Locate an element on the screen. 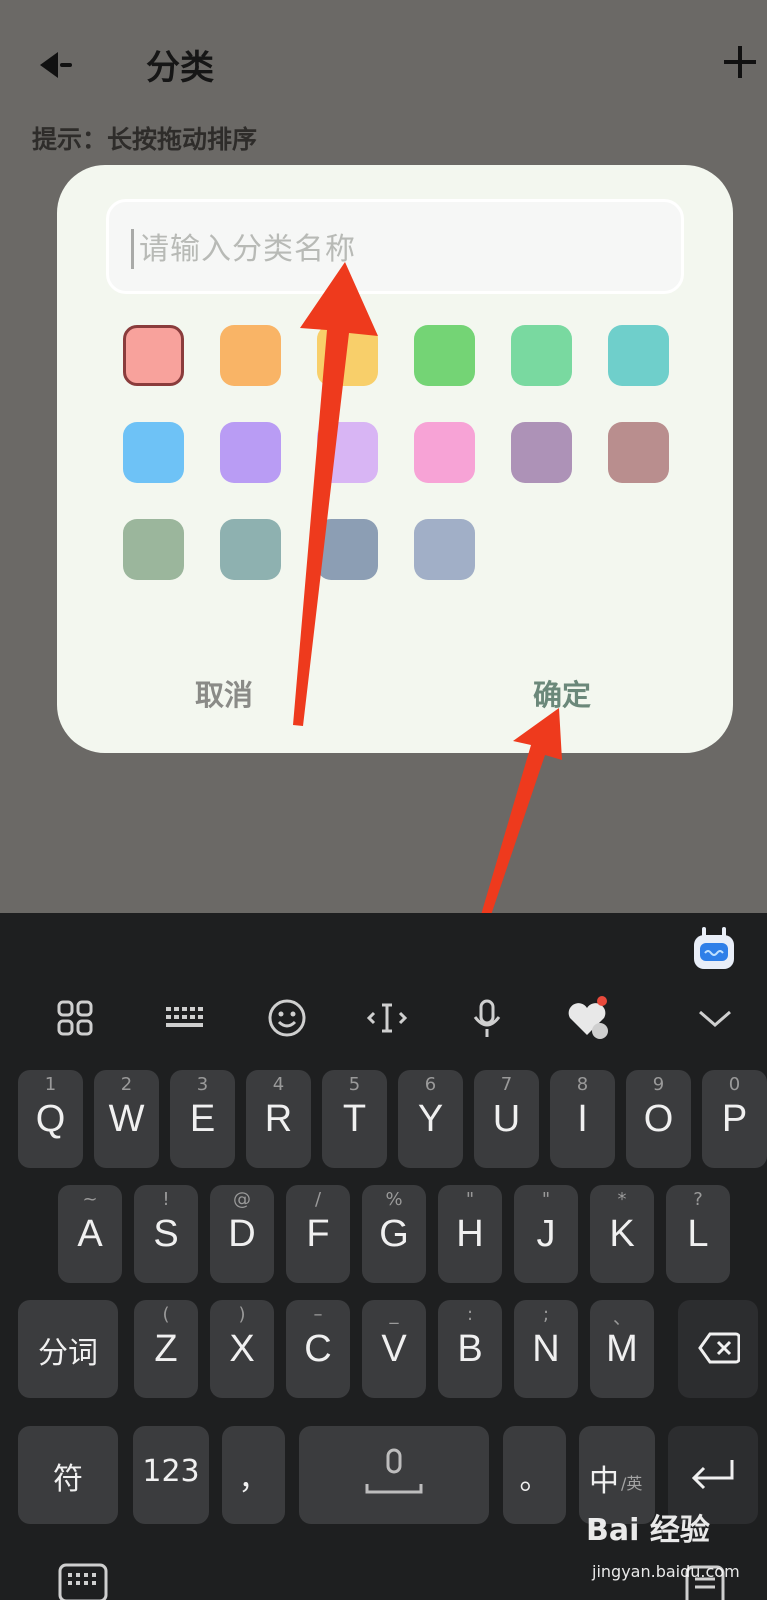 This screenshot has height=1600, width=767. key-v: _ V is located at coordinates (394, 1349).